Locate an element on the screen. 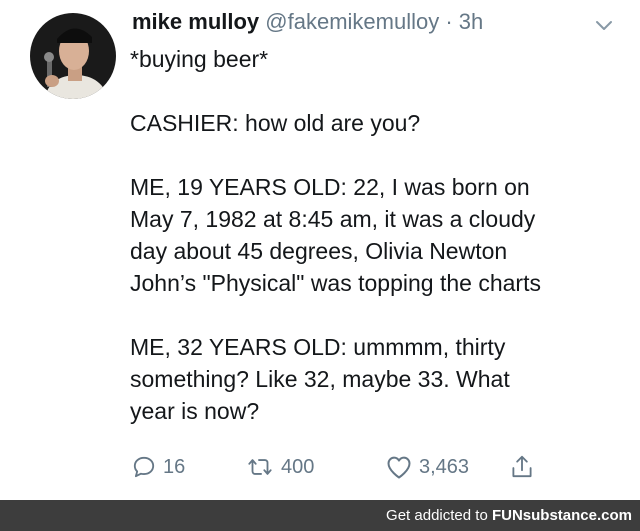 Image resolution: width=640 pixels, height=531 pixels. tweet-timestamp: 3h is located at coordinates (471, 21).